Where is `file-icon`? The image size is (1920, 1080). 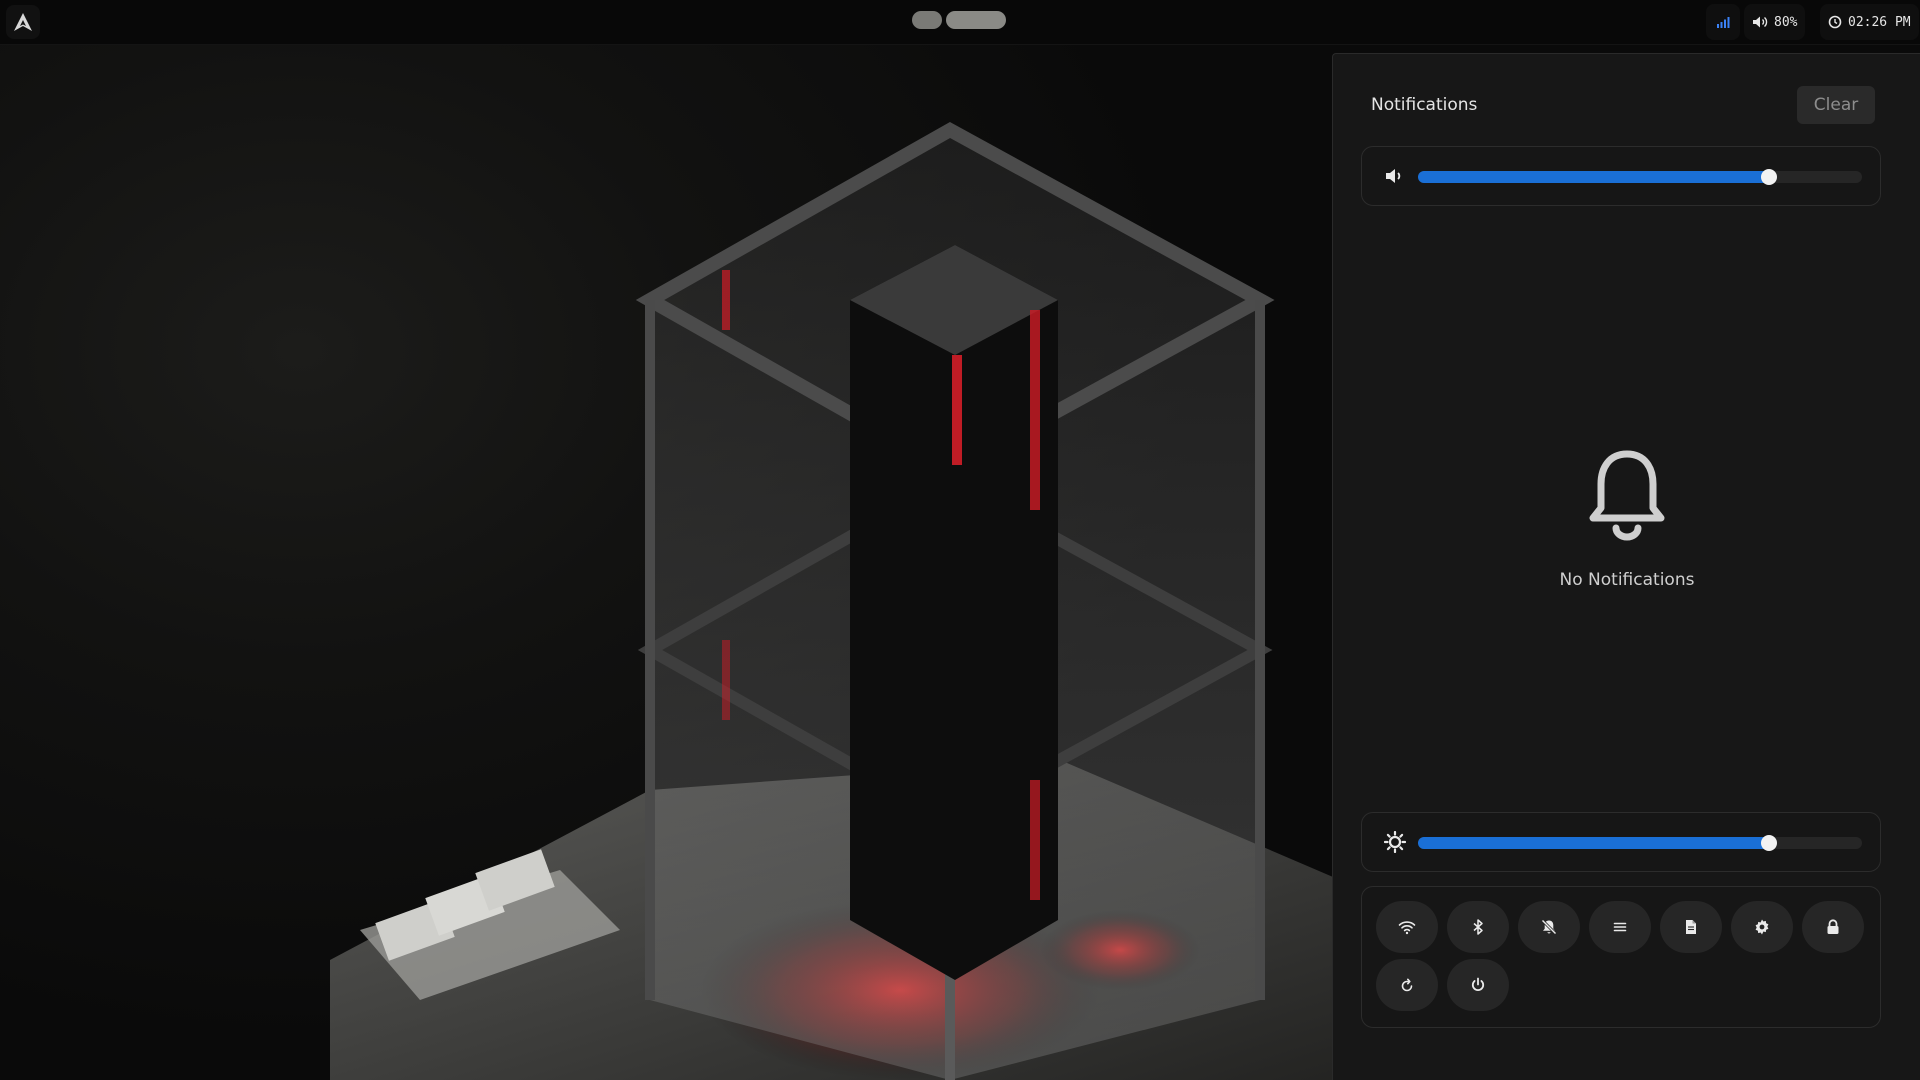
file-icon is located at coordinates (1691, 927).